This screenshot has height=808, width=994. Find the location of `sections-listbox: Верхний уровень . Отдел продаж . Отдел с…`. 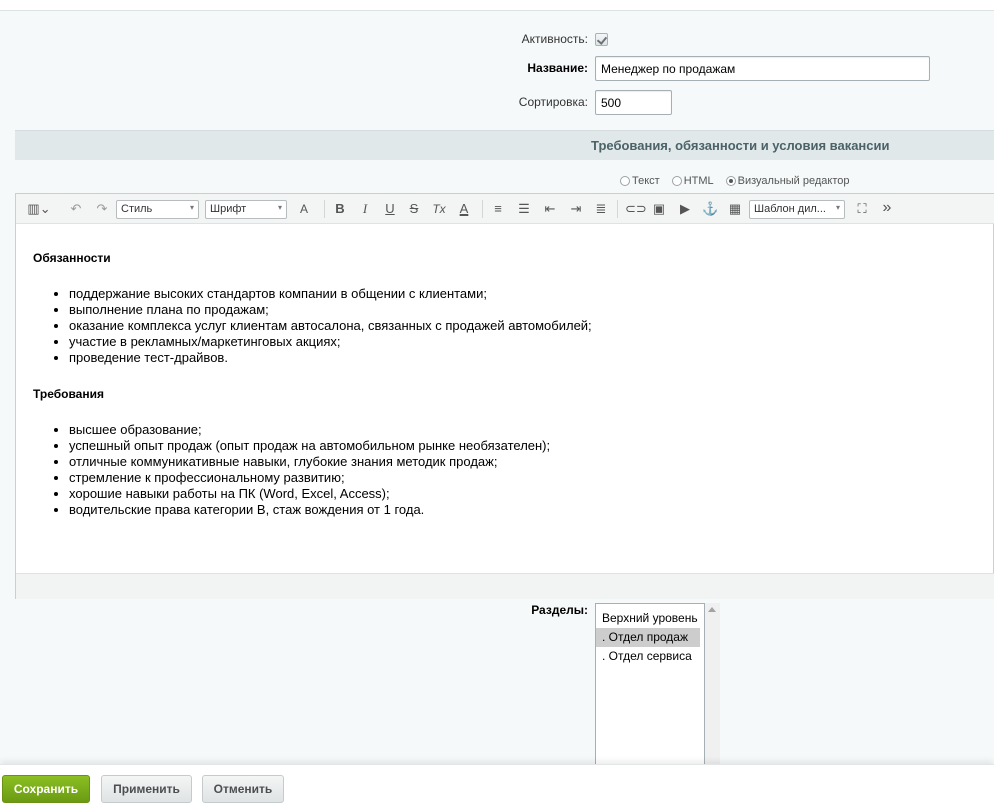

sections-listbox: Верхний уровень . Отдел продаж . Отдел с… is located at coordinates (650, 685).